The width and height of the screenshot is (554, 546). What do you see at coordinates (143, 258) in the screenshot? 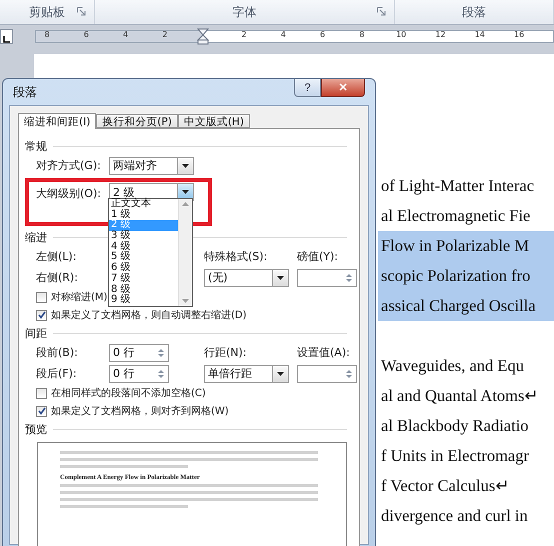
I see `dropdown-option: 5 级` at bounding box center [143, 258].